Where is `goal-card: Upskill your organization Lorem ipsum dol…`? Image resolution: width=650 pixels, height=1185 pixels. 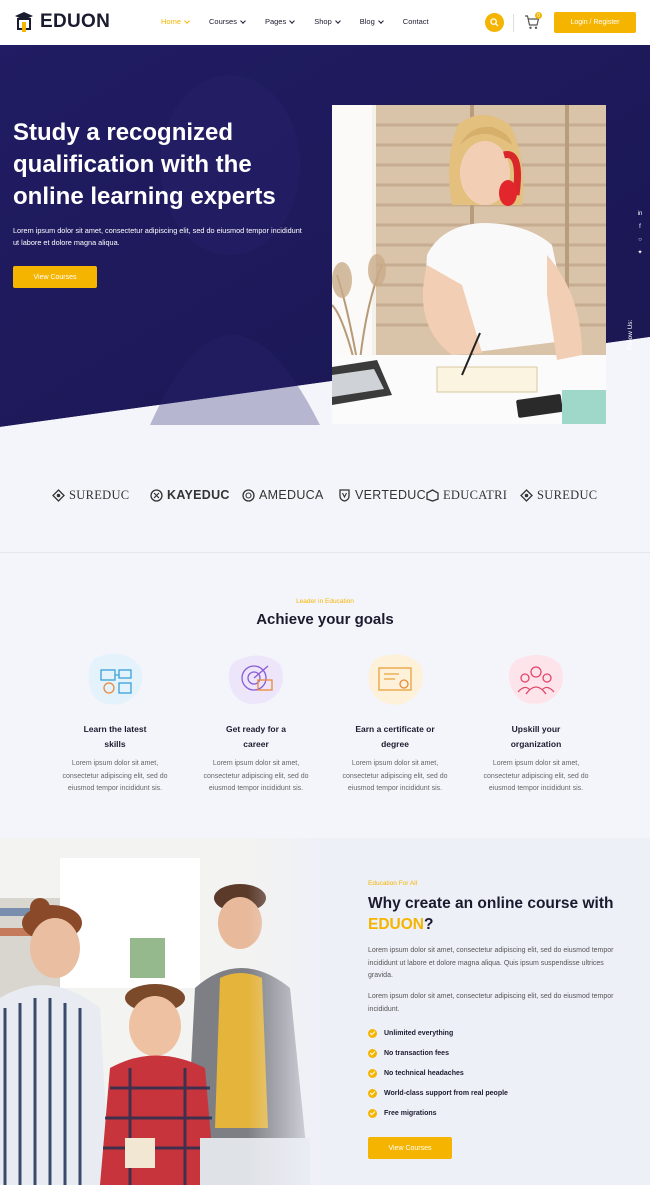 goal-card: Upskill your organization Lorem ipsum dol… is located at coordinates (536, 723).